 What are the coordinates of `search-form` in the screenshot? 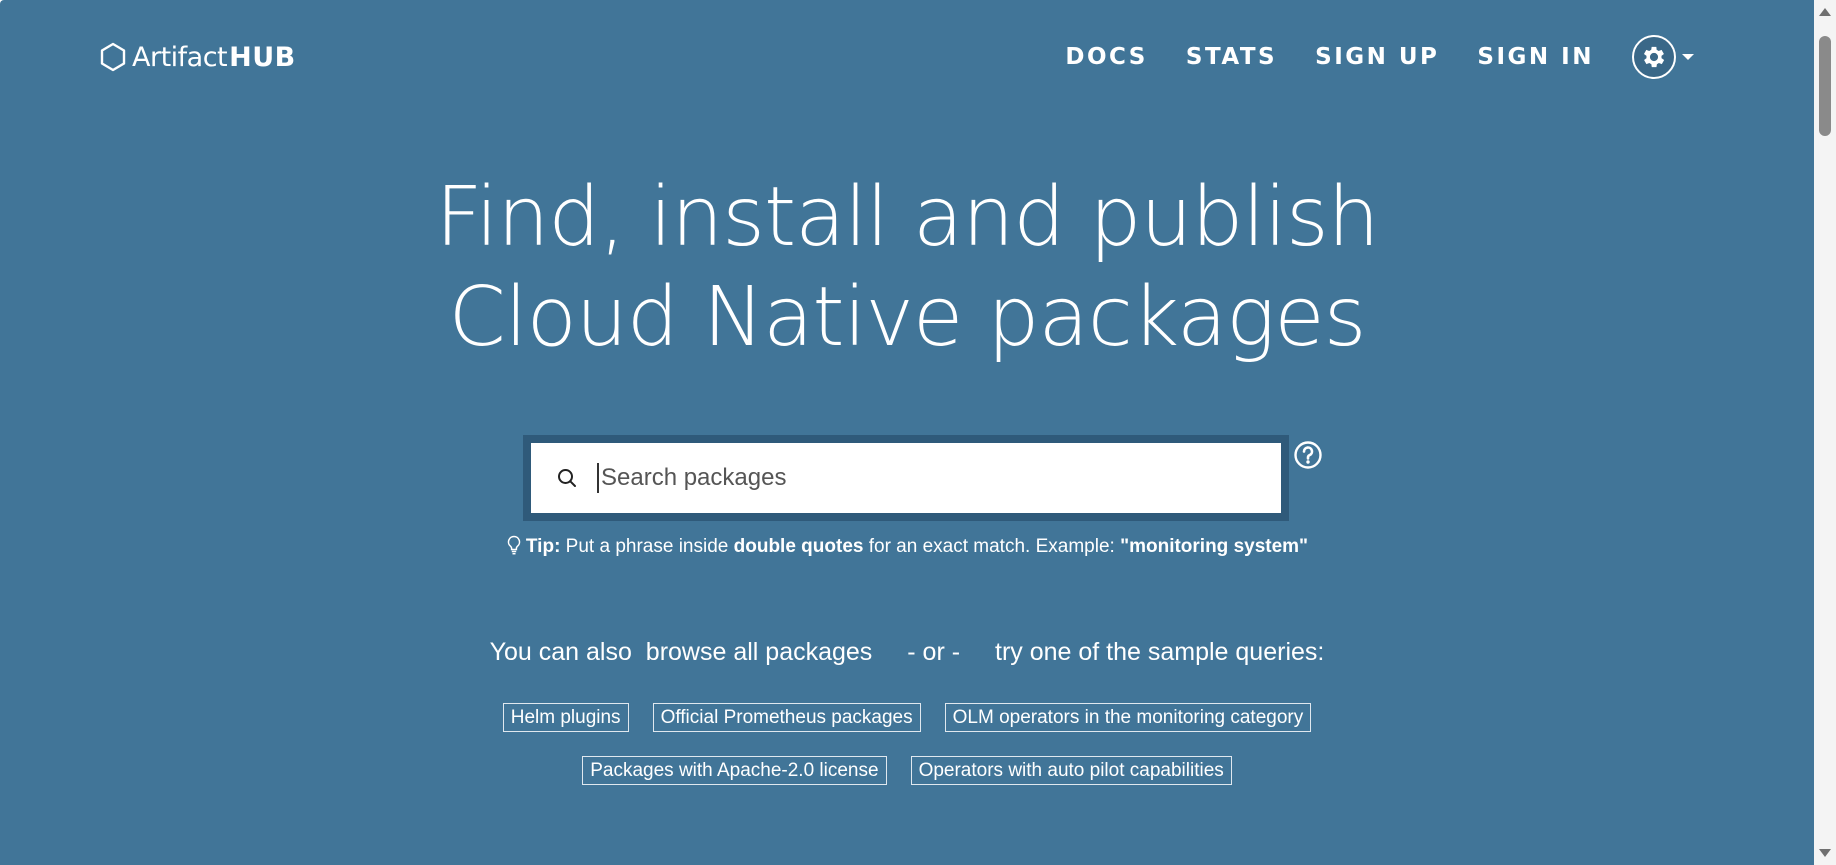 It's located at (906, 478).